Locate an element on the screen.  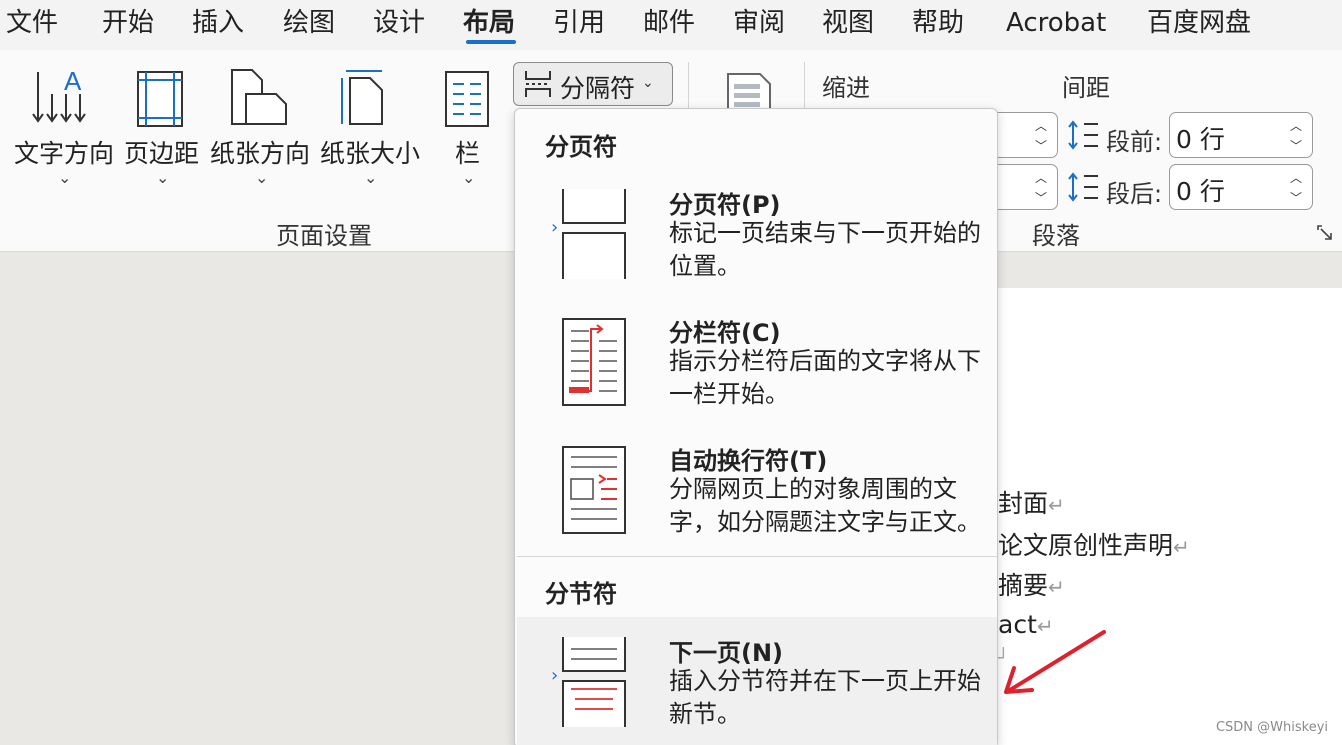
paper-size-icon is located at coordinates (362, 97).